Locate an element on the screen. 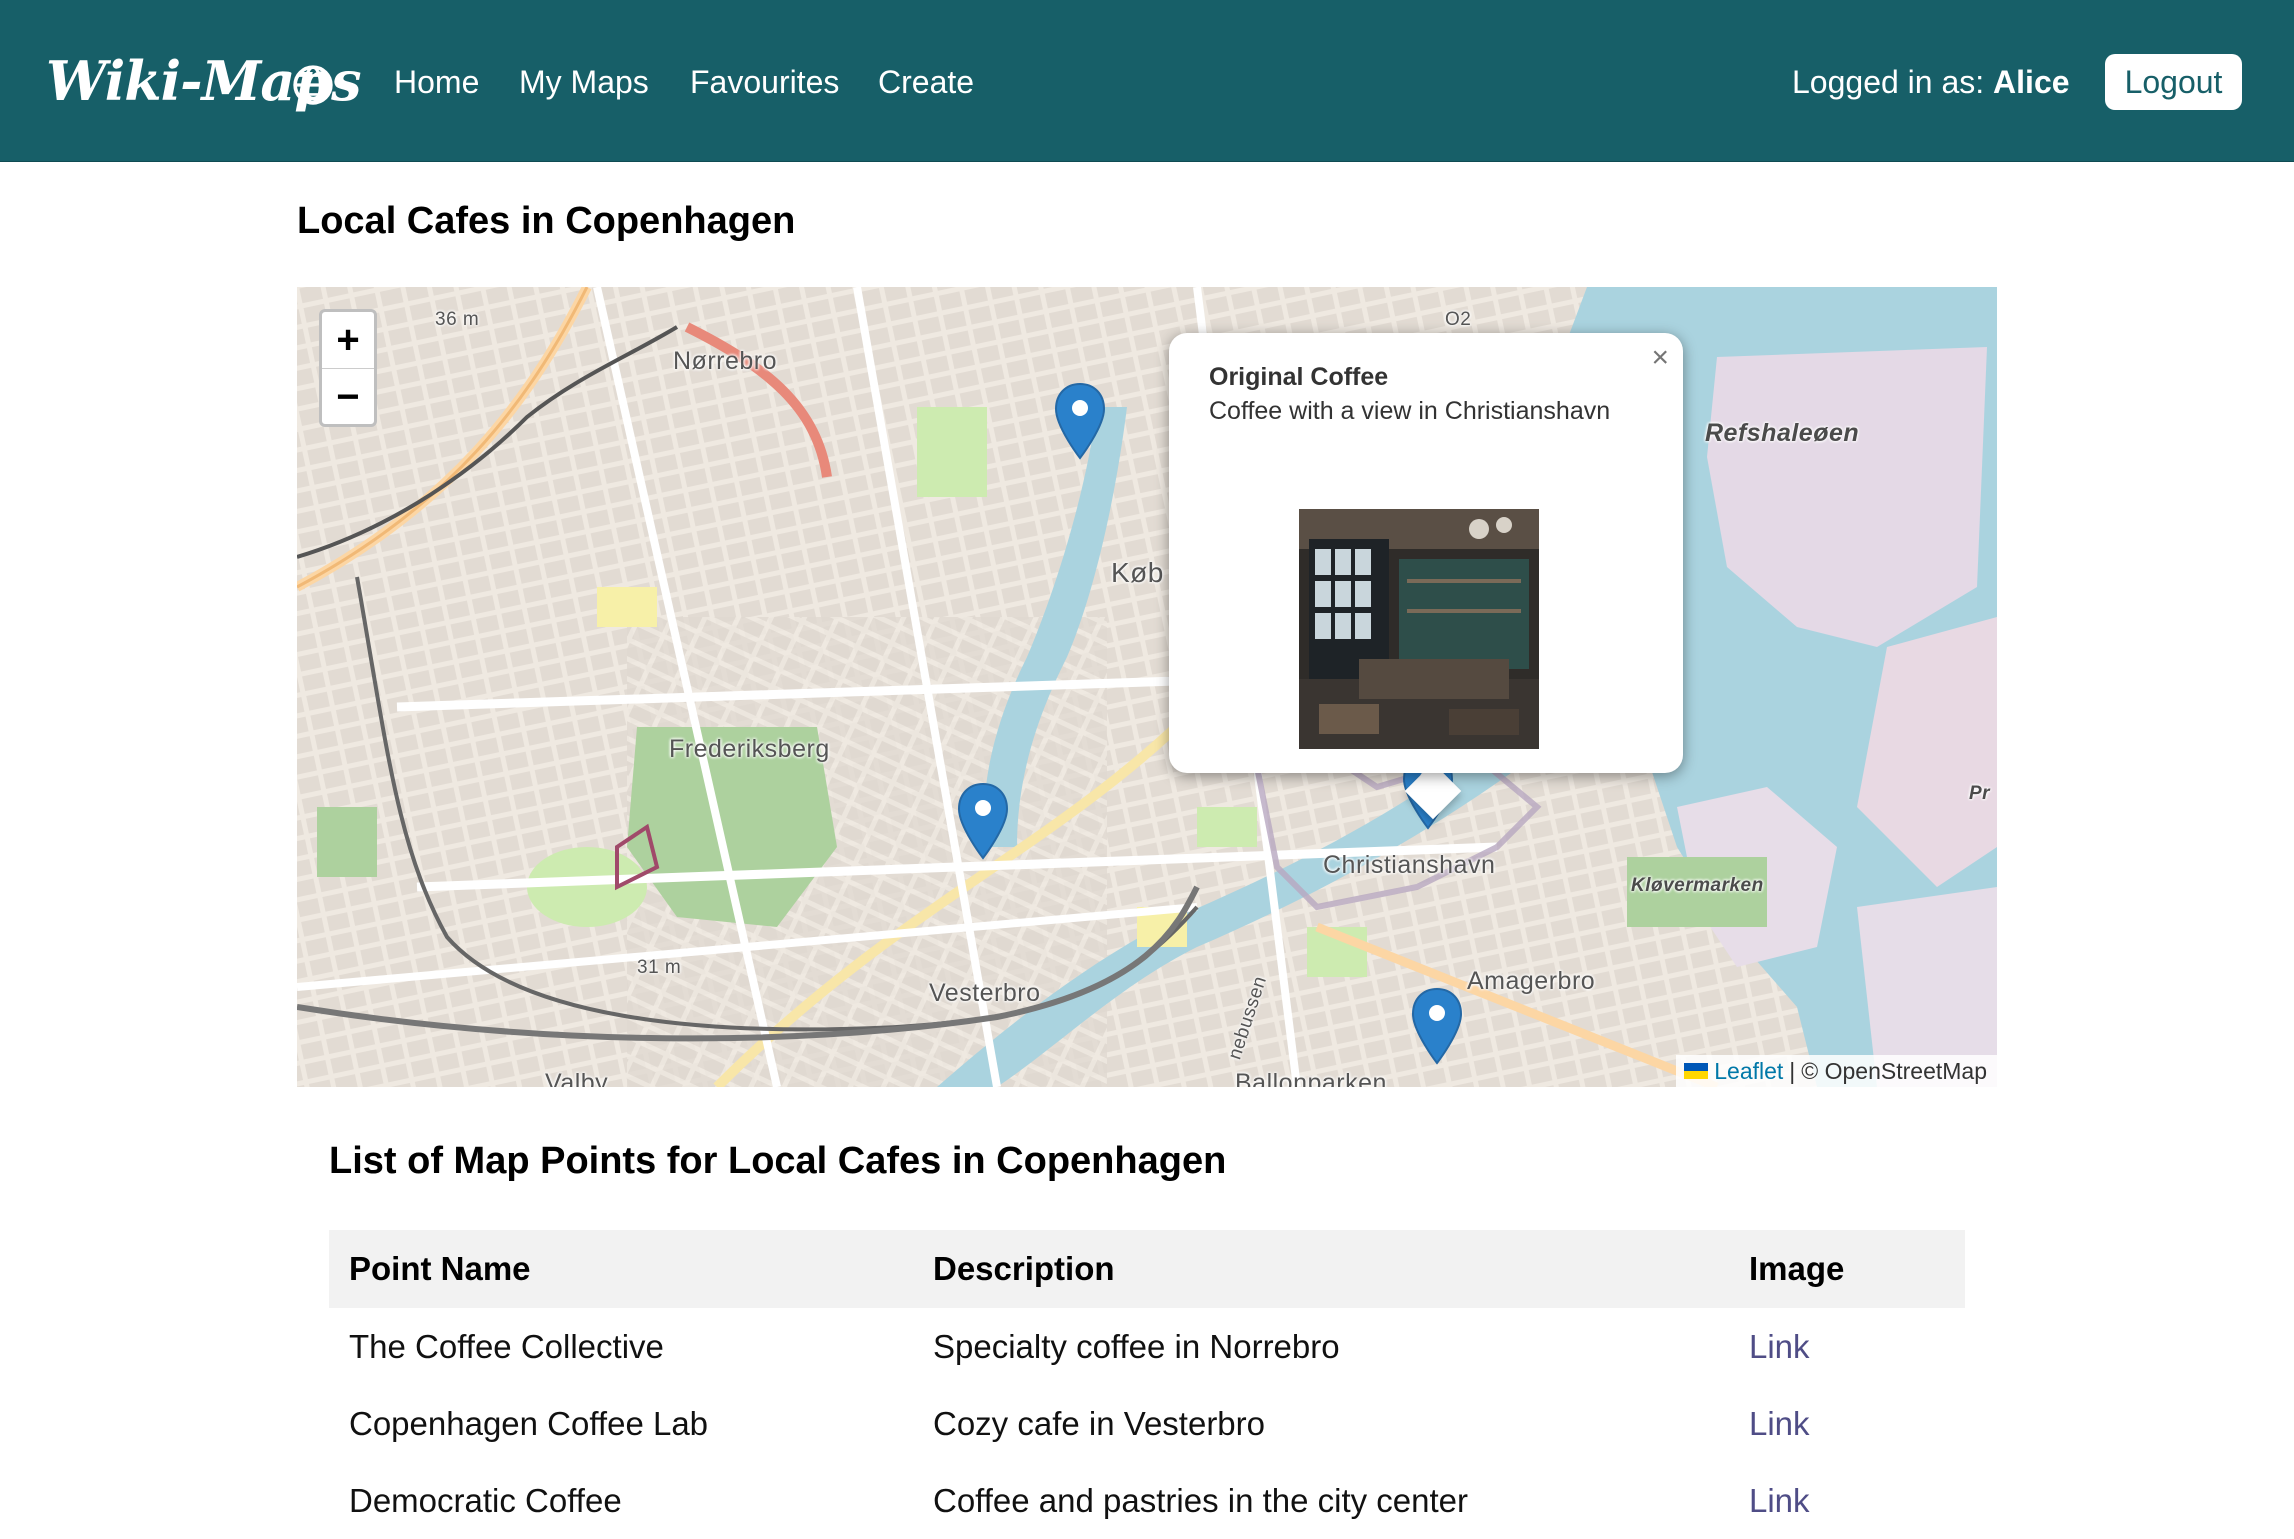 The image size is (2294, 1539). map-attribution: Leaflet | © OpenStreetMap is located at coordinates (1836, 1071).